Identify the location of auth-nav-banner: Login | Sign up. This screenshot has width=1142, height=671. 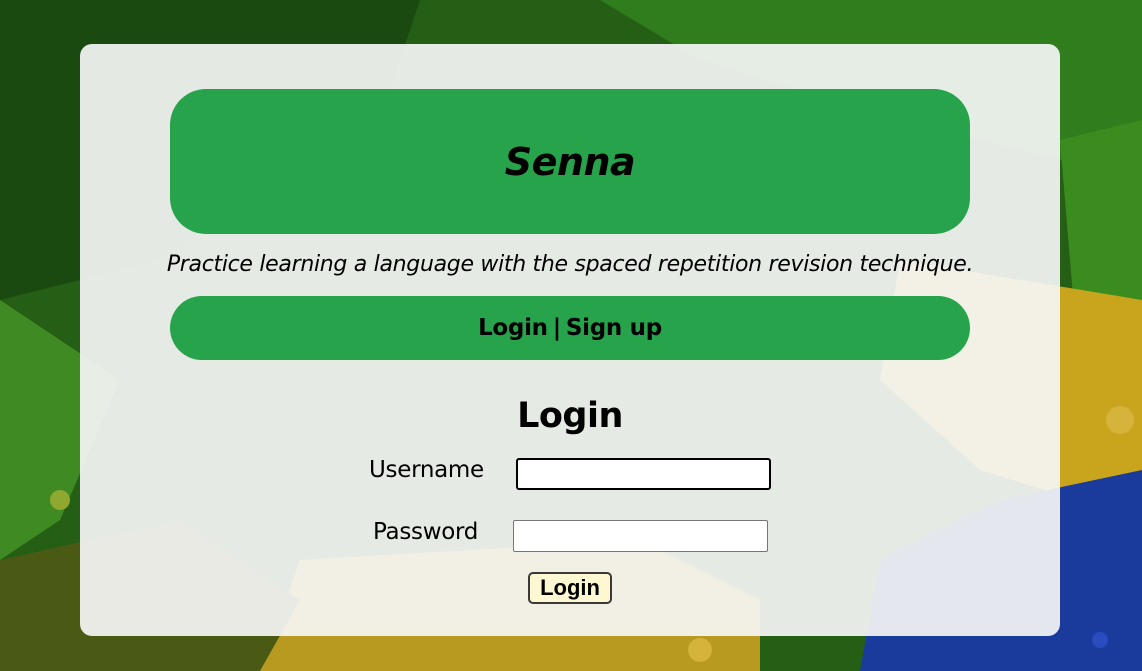
(570, 328).